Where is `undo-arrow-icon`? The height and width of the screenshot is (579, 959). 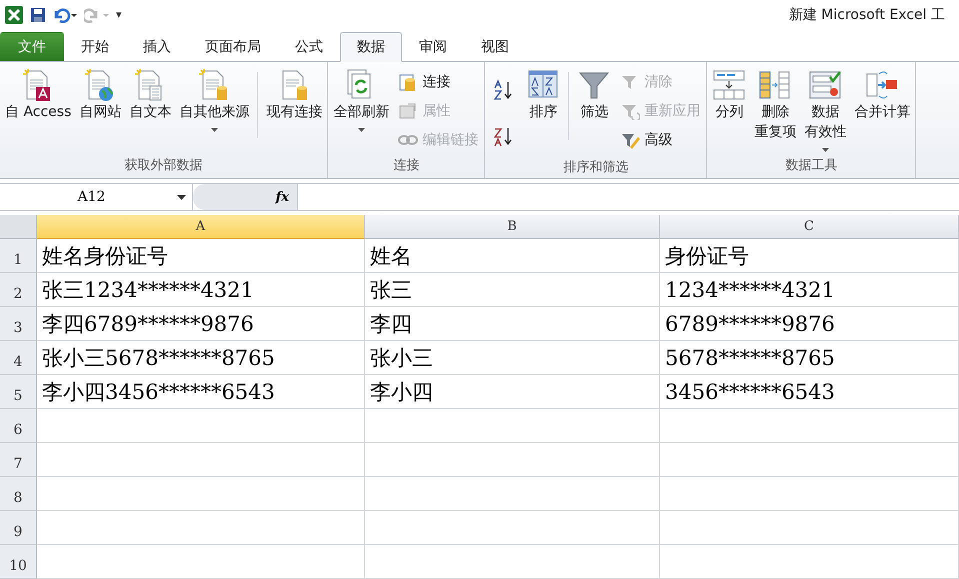
undo-arrow-icon is located at coordinates (65, 14).